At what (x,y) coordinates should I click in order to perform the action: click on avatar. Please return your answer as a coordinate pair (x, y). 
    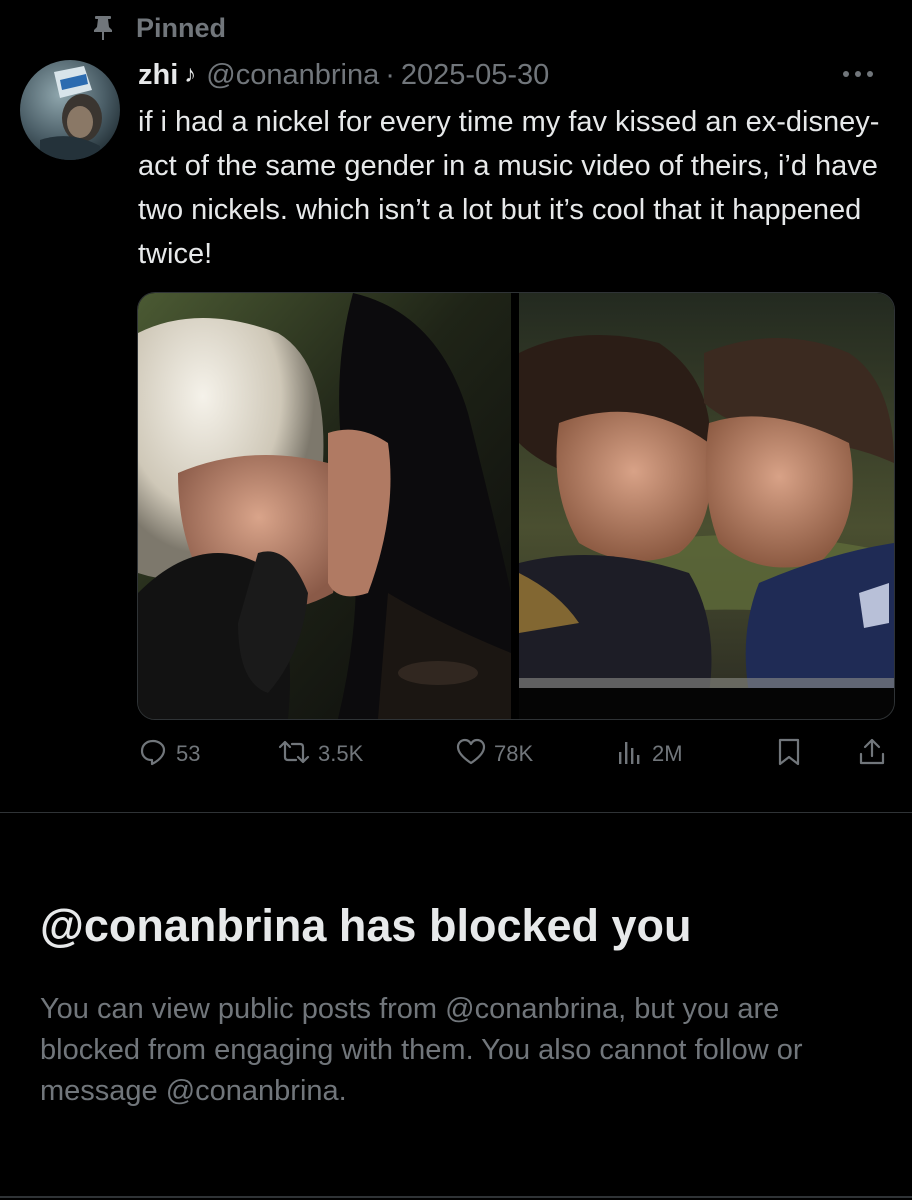
    Looking at the image, I should click on (70, 110).